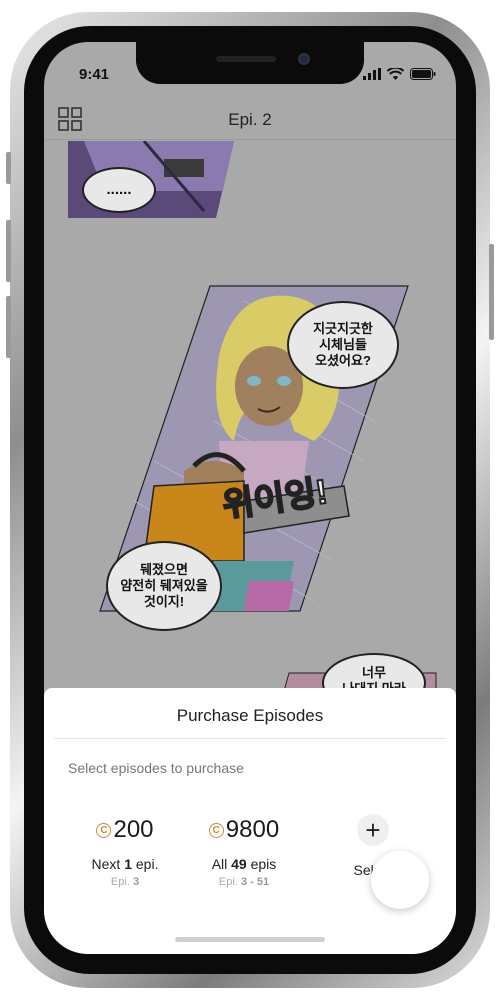 Image resolution: width=500 pixels, height=1000 pixels. What do you see at coordinates (250, 738) in the screenshot?
I see `divider` at bounding box center [250, 738].